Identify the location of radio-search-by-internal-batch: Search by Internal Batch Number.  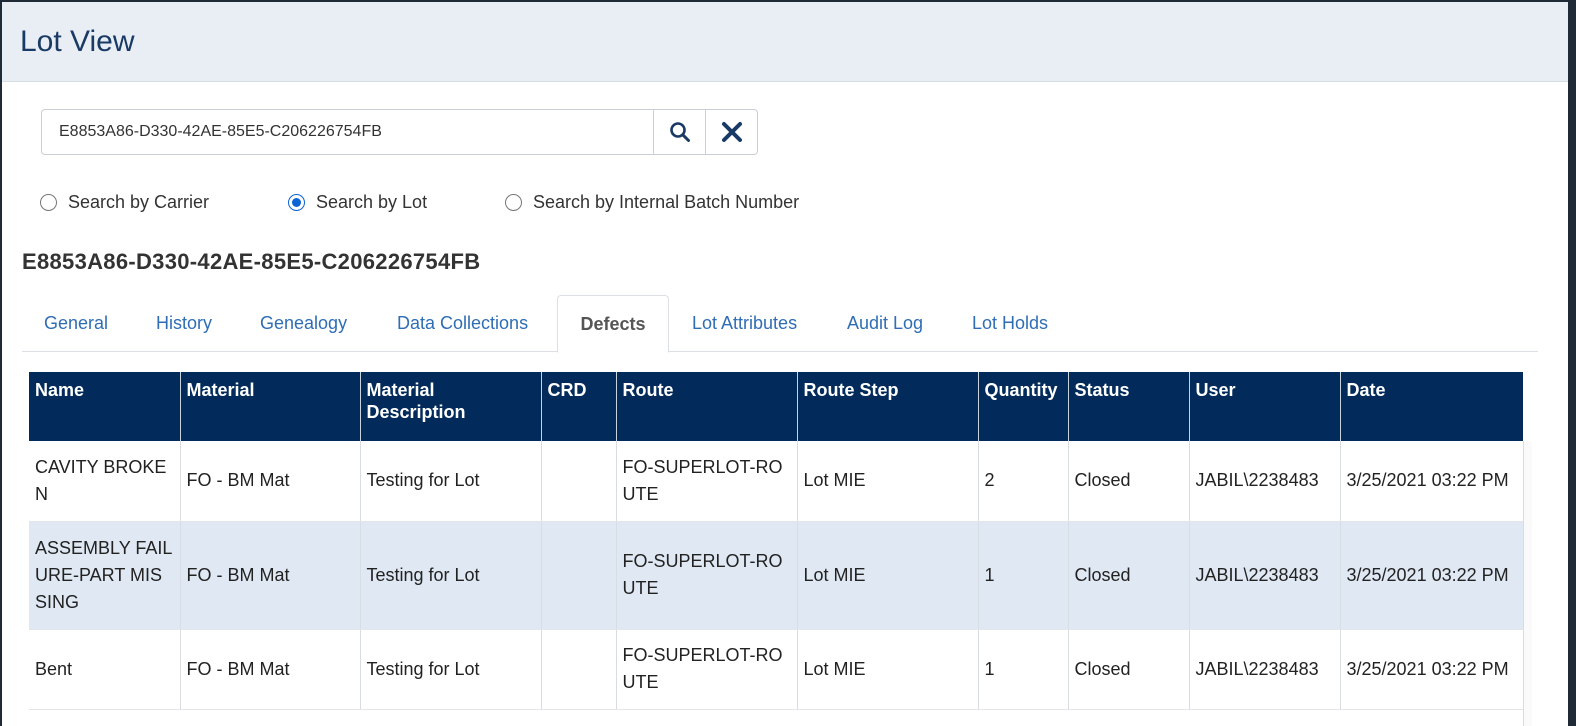
(652, 202).